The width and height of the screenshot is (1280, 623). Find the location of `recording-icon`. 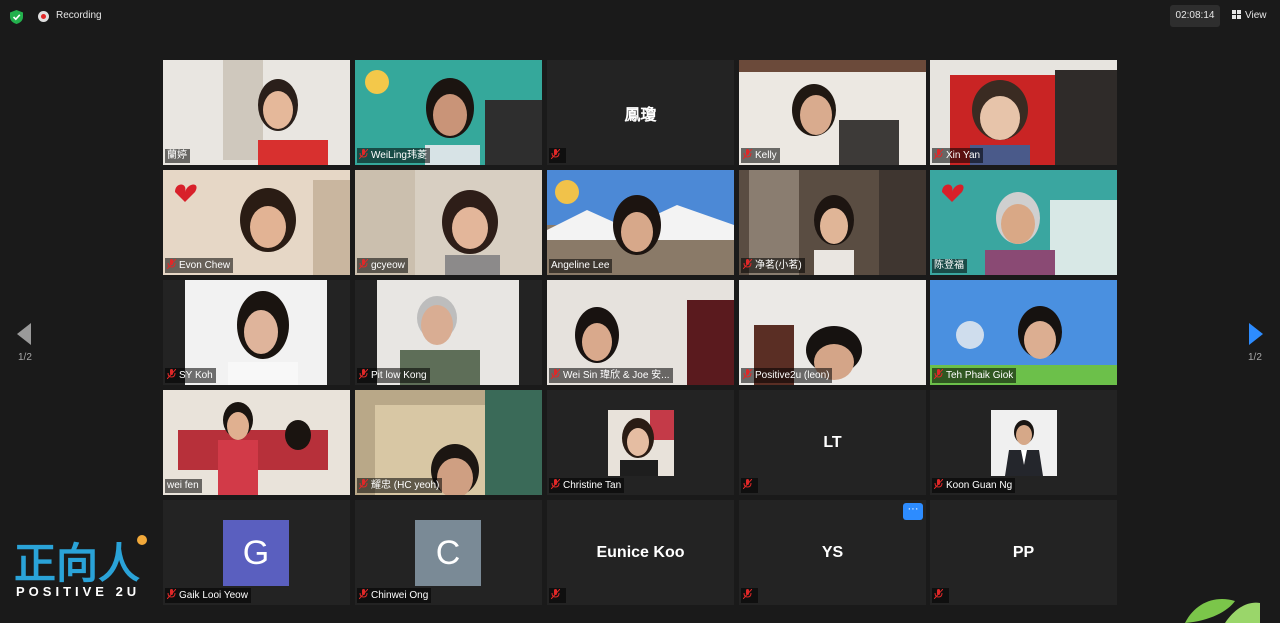

recording-icon is located at coordinates (43, 16).